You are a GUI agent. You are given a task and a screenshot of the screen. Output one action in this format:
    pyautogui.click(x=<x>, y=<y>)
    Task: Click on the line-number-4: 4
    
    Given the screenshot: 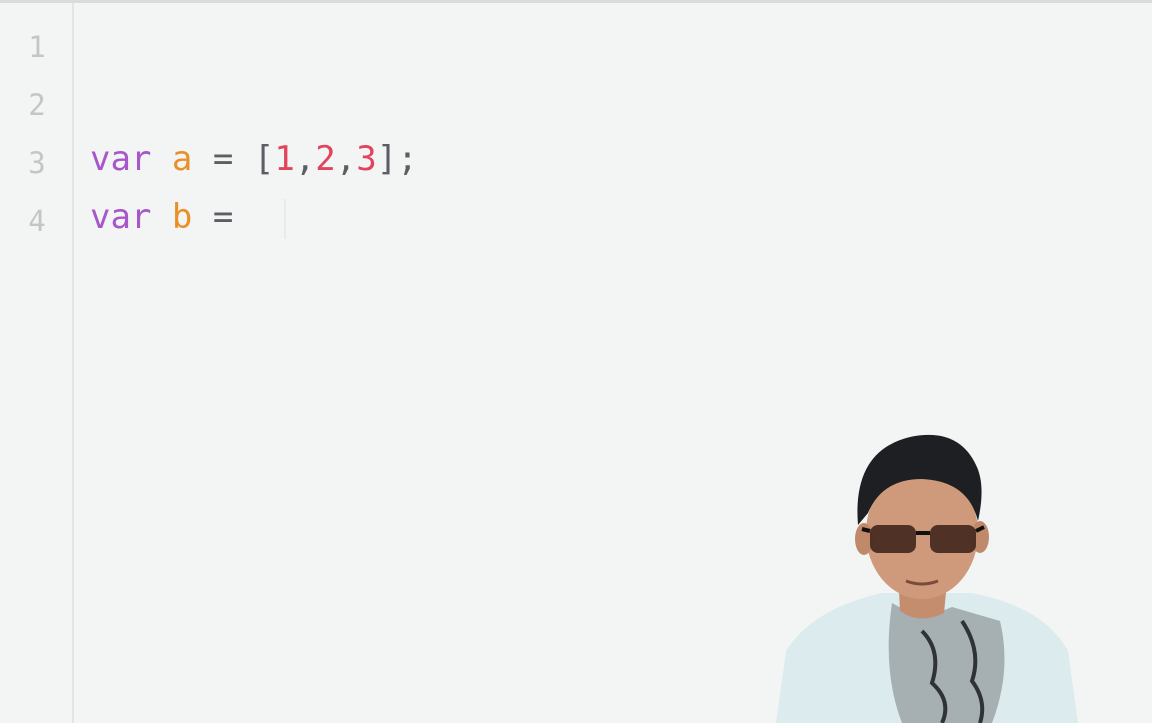 What is the action you would take?
    pyautogui.click(x=37, y=221)
    